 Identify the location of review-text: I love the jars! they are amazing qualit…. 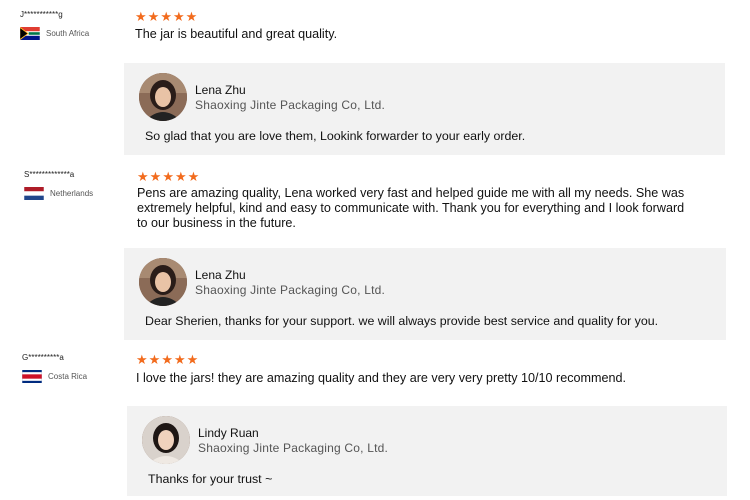
(381, 378).